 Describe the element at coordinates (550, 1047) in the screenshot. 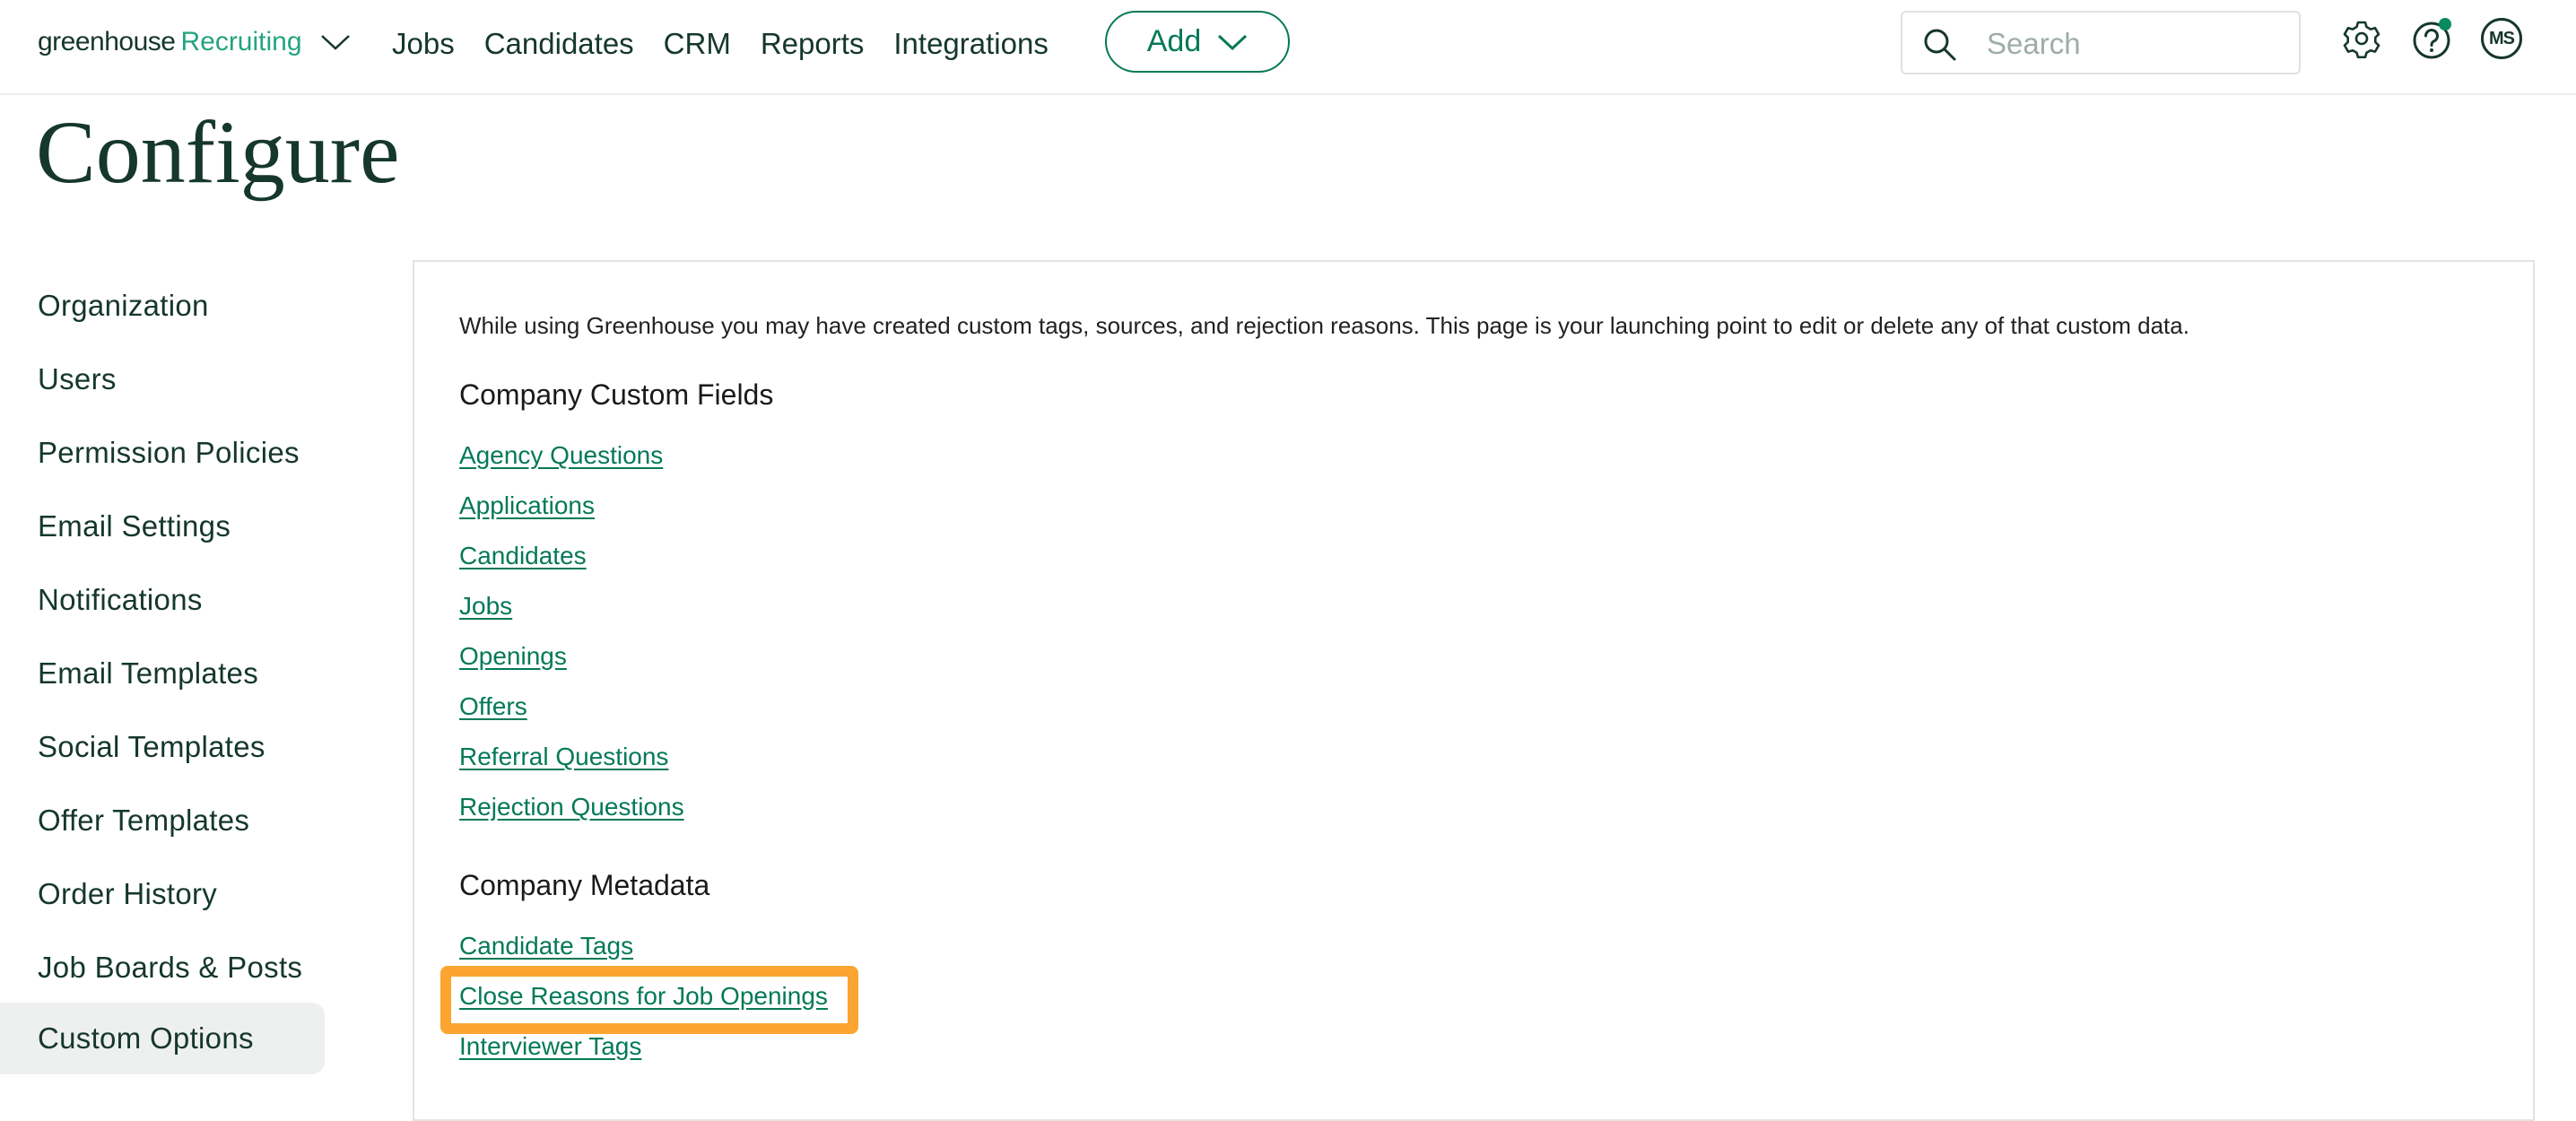

I see `link-interviewer-tags: Interviewer Tags` at that location.